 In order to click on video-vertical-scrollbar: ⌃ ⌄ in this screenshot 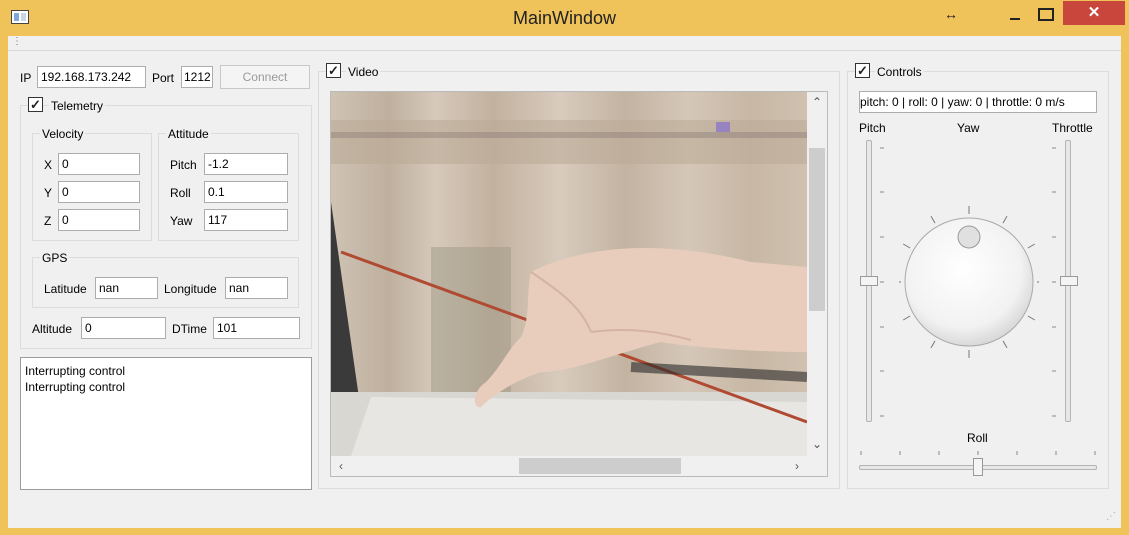, I will do `click(817, 274)`.